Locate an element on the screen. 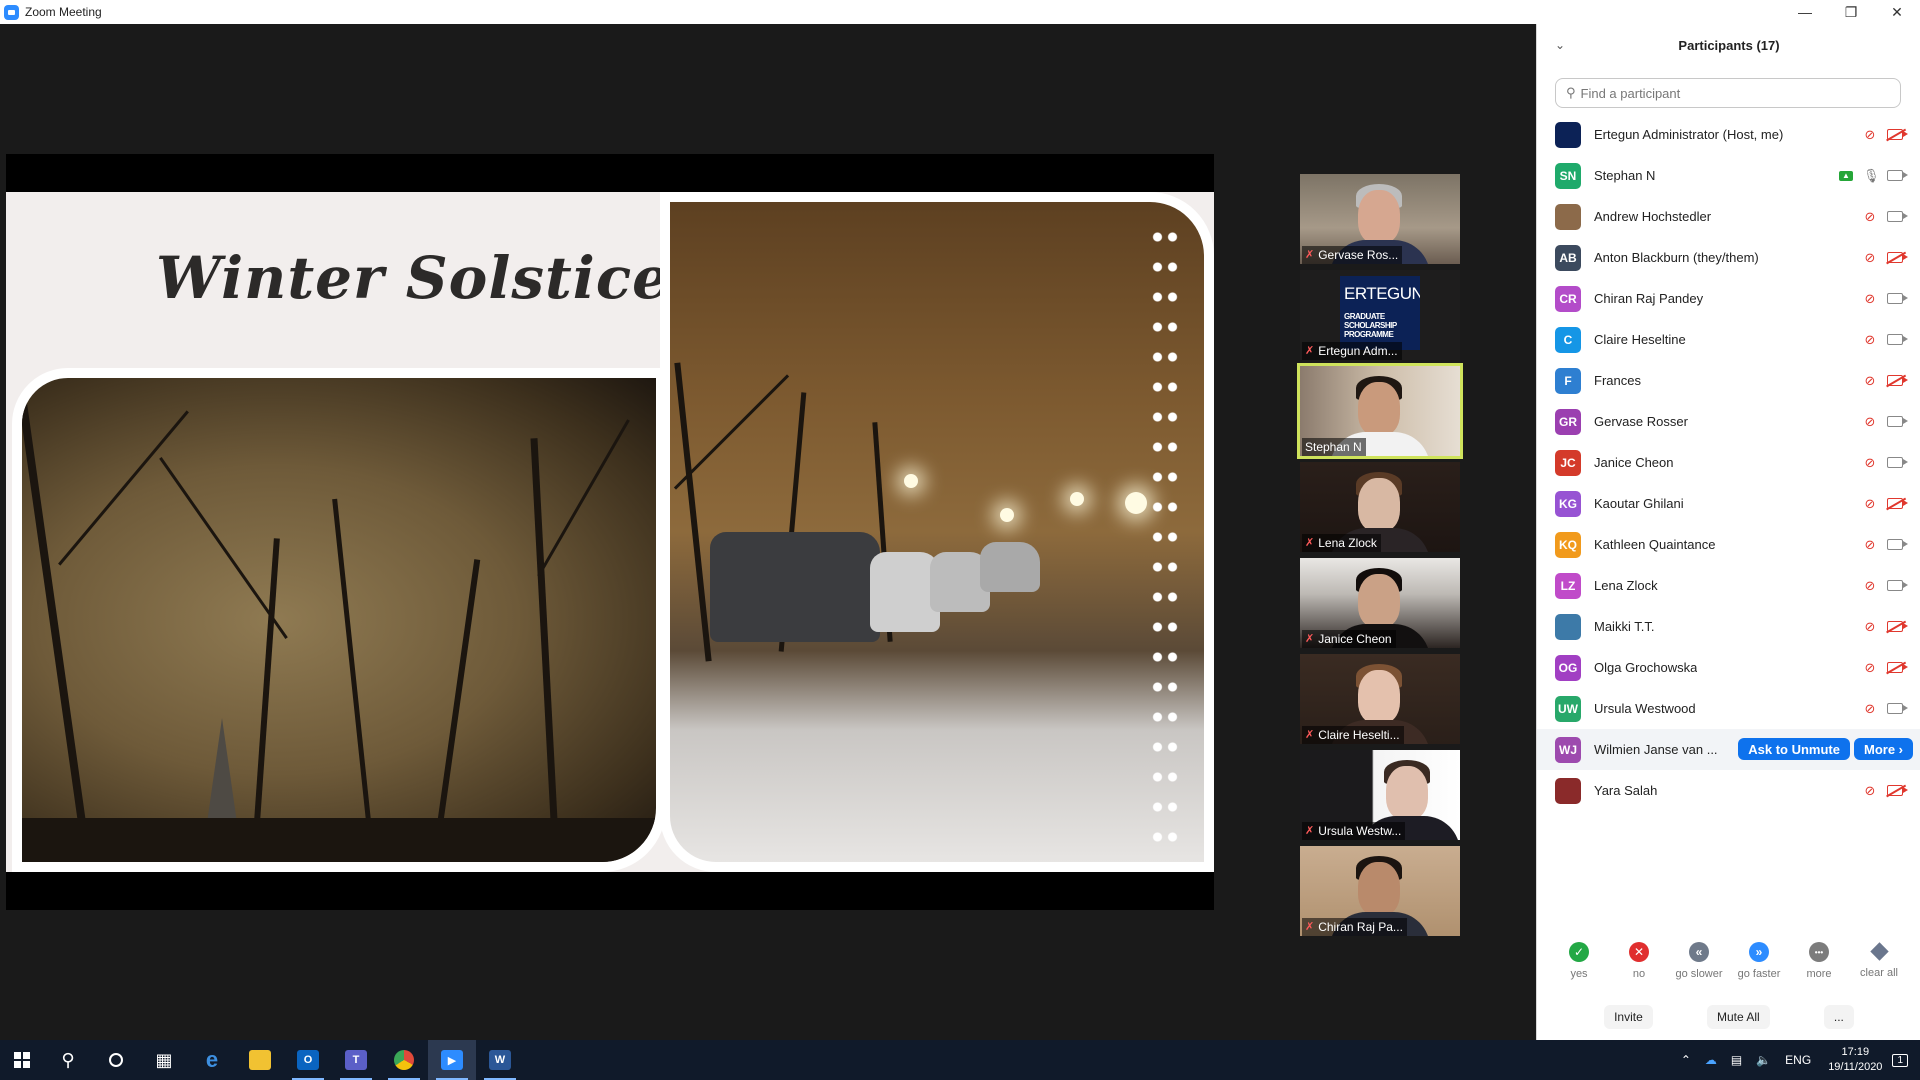 This screenshot has height=1080, width=1920. participant-name: Kaoutar Ghilani is located at coordinates (1639, 503).